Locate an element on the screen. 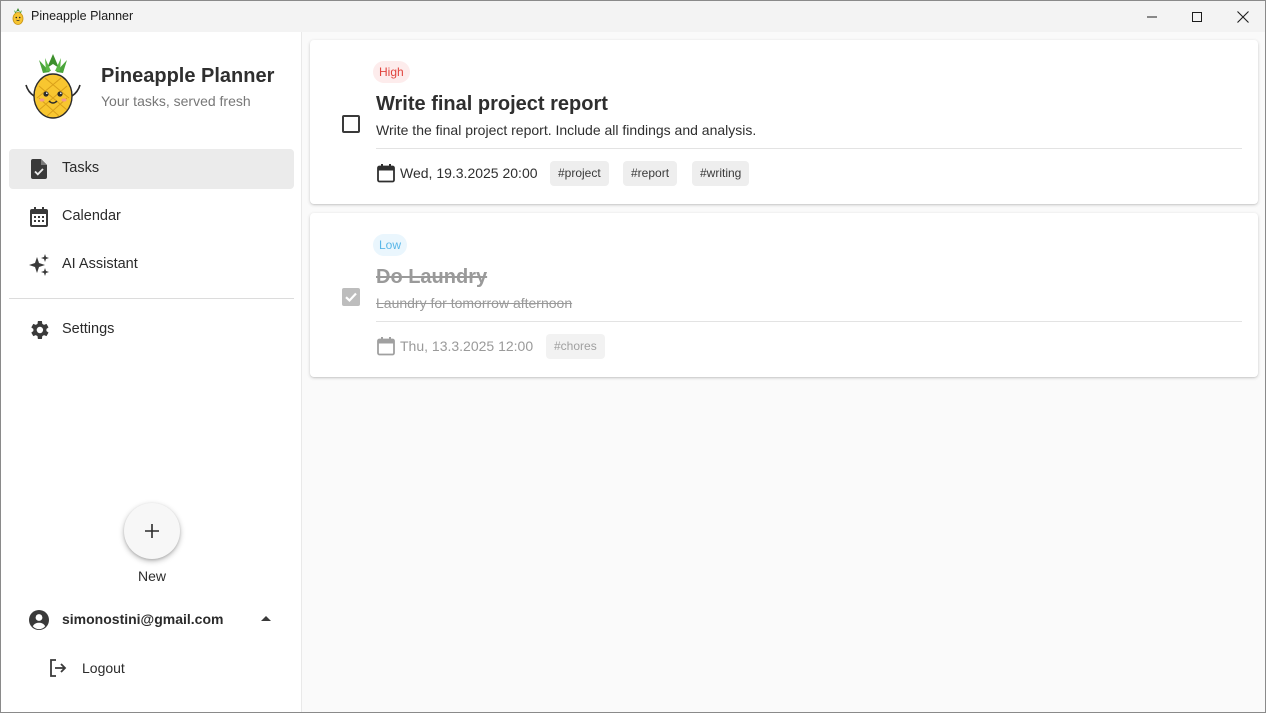  task-description: Laundry for tomorrow afternoon is located at coordinates (474, 303).